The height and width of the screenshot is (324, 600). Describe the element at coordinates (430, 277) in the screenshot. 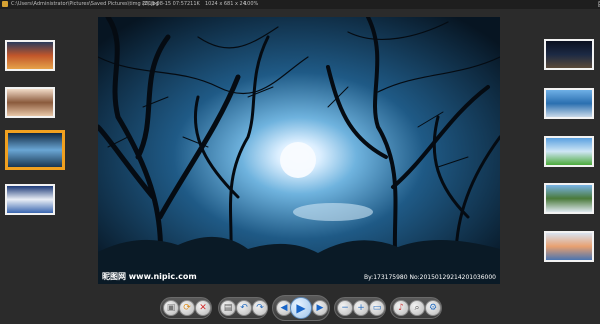

I see `watermark-right: By:173175980 No:20150129214201036000` at that location.